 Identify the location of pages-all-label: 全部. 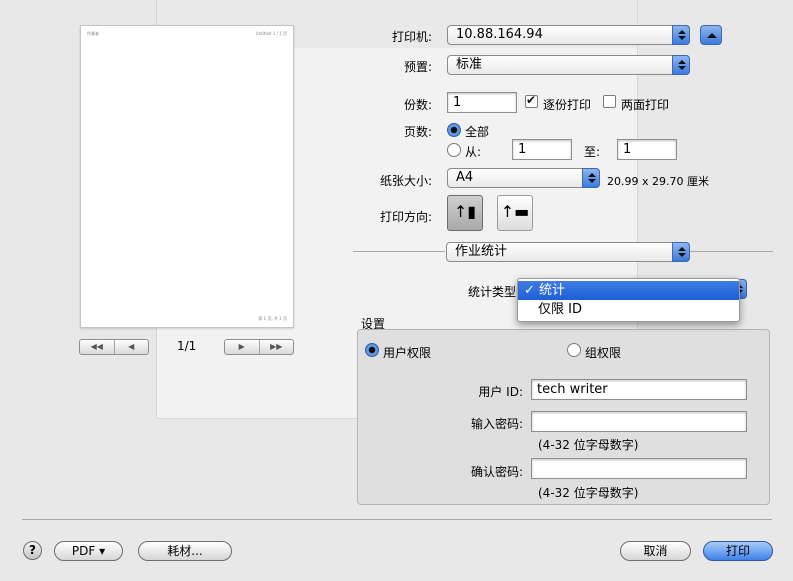
(477, 132).